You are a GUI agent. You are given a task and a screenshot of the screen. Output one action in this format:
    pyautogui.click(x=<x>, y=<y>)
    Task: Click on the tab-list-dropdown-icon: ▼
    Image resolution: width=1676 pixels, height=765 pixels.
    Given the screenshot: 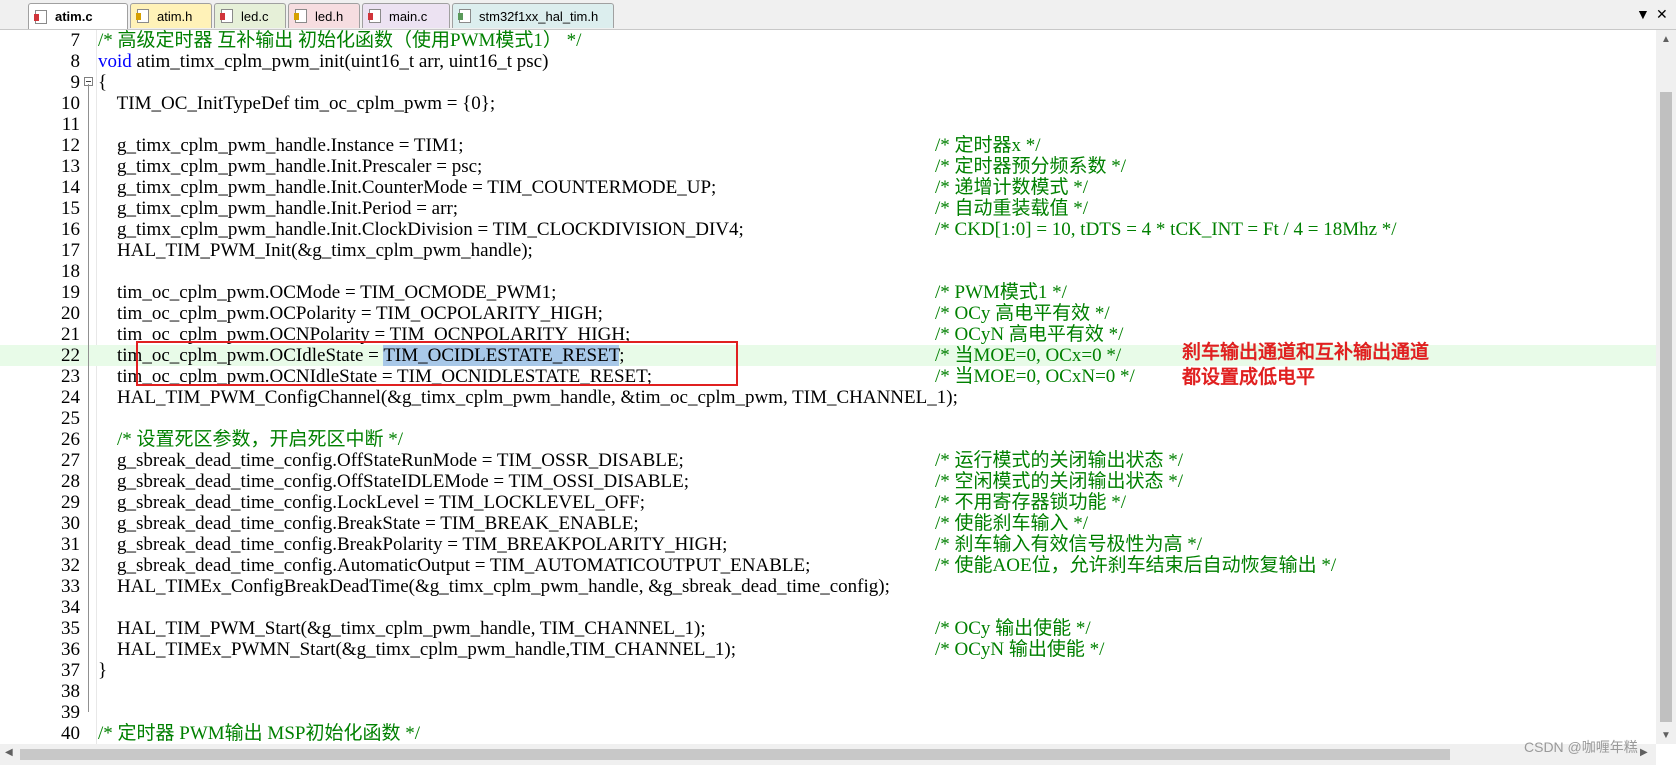 What is the action you would take?
    pyautogui.click(x=1643, y=14)
    